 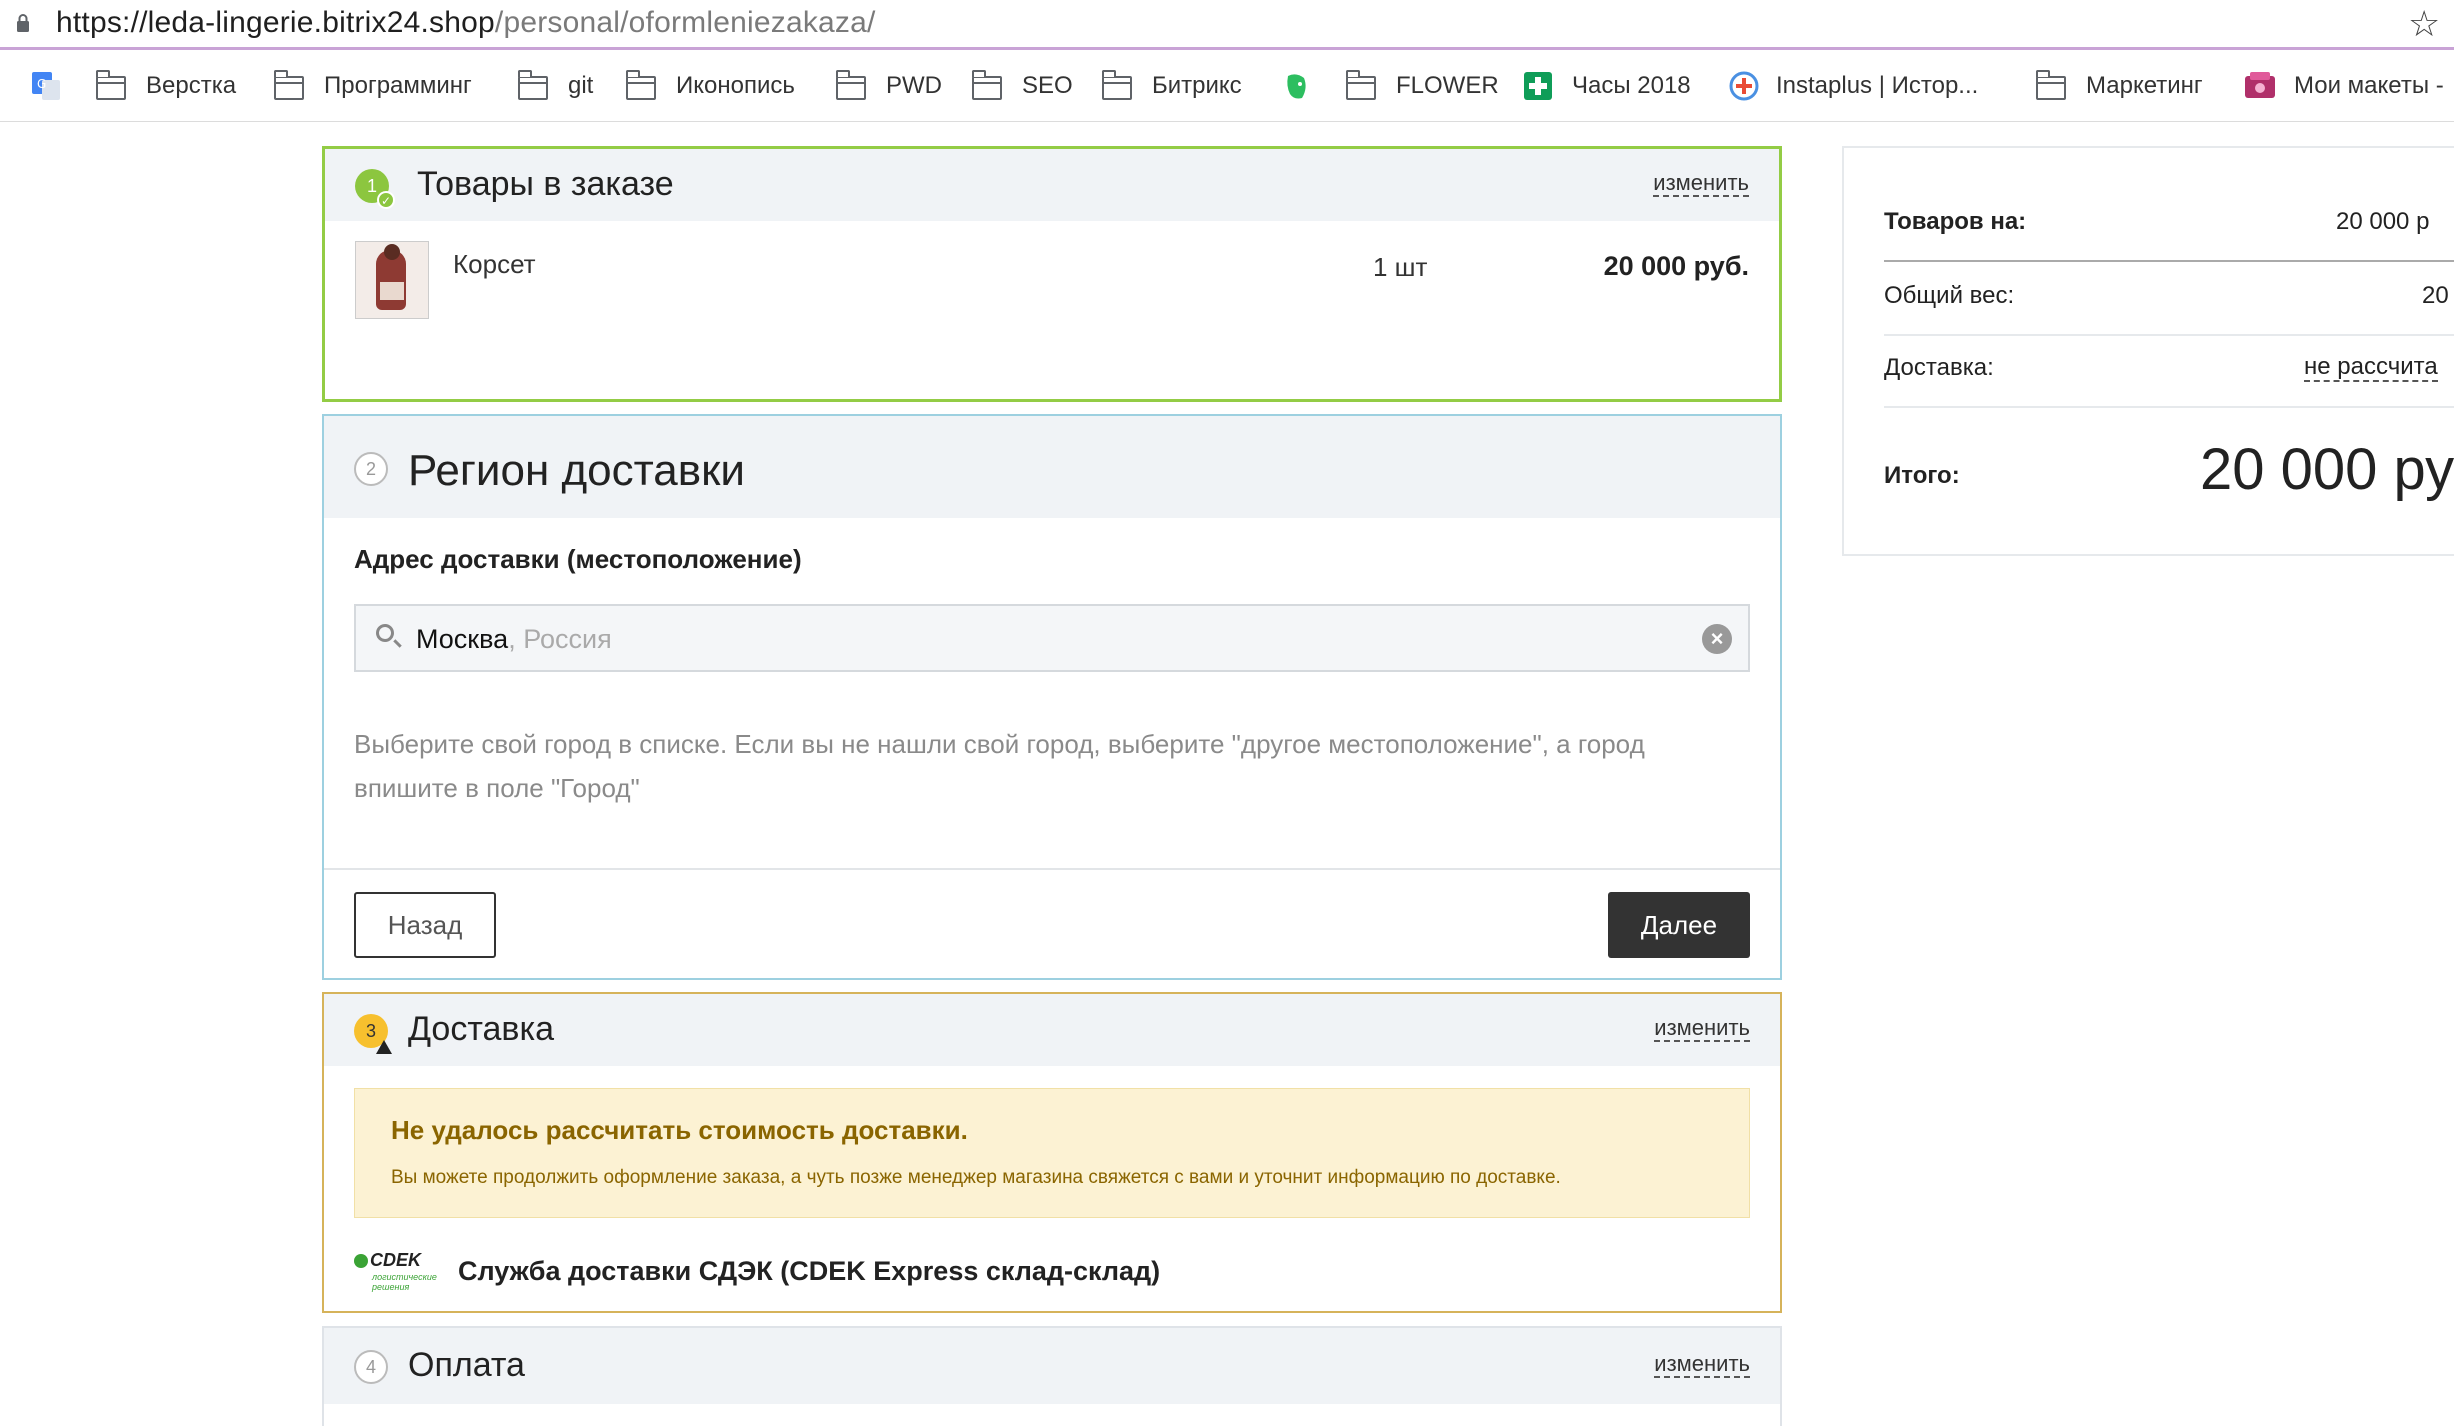 What do you see at coordinates (1922, 475) in the screenshot?
I see `total-label: Итого:` at bounding box center [1922, 475].